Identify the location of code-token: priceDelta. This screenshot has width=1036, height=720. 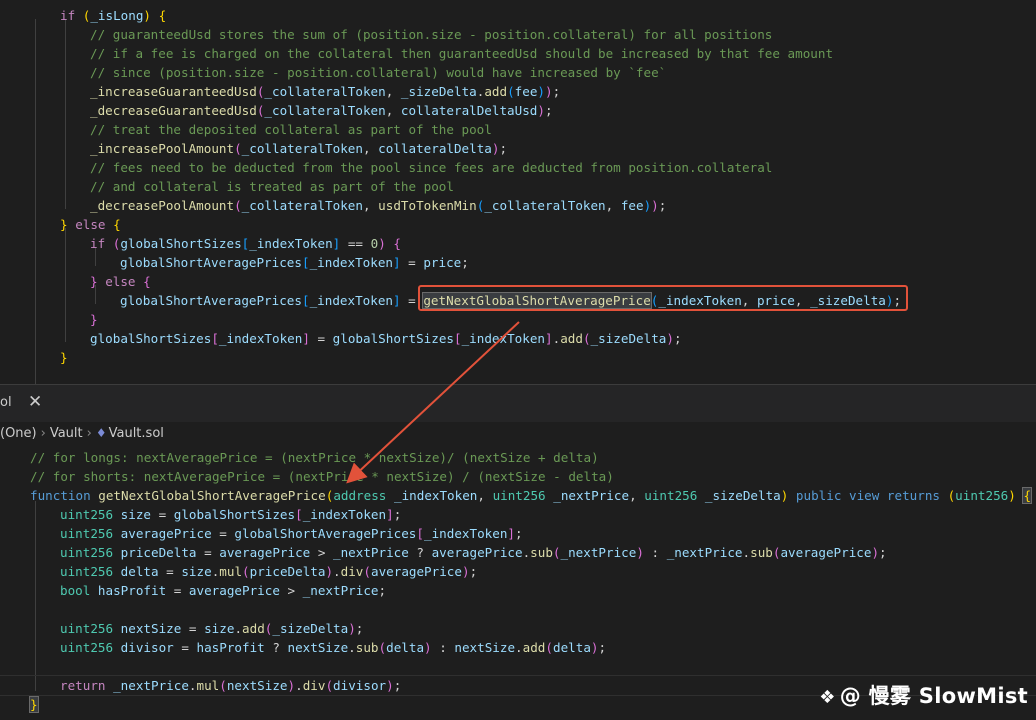
(287, 571).